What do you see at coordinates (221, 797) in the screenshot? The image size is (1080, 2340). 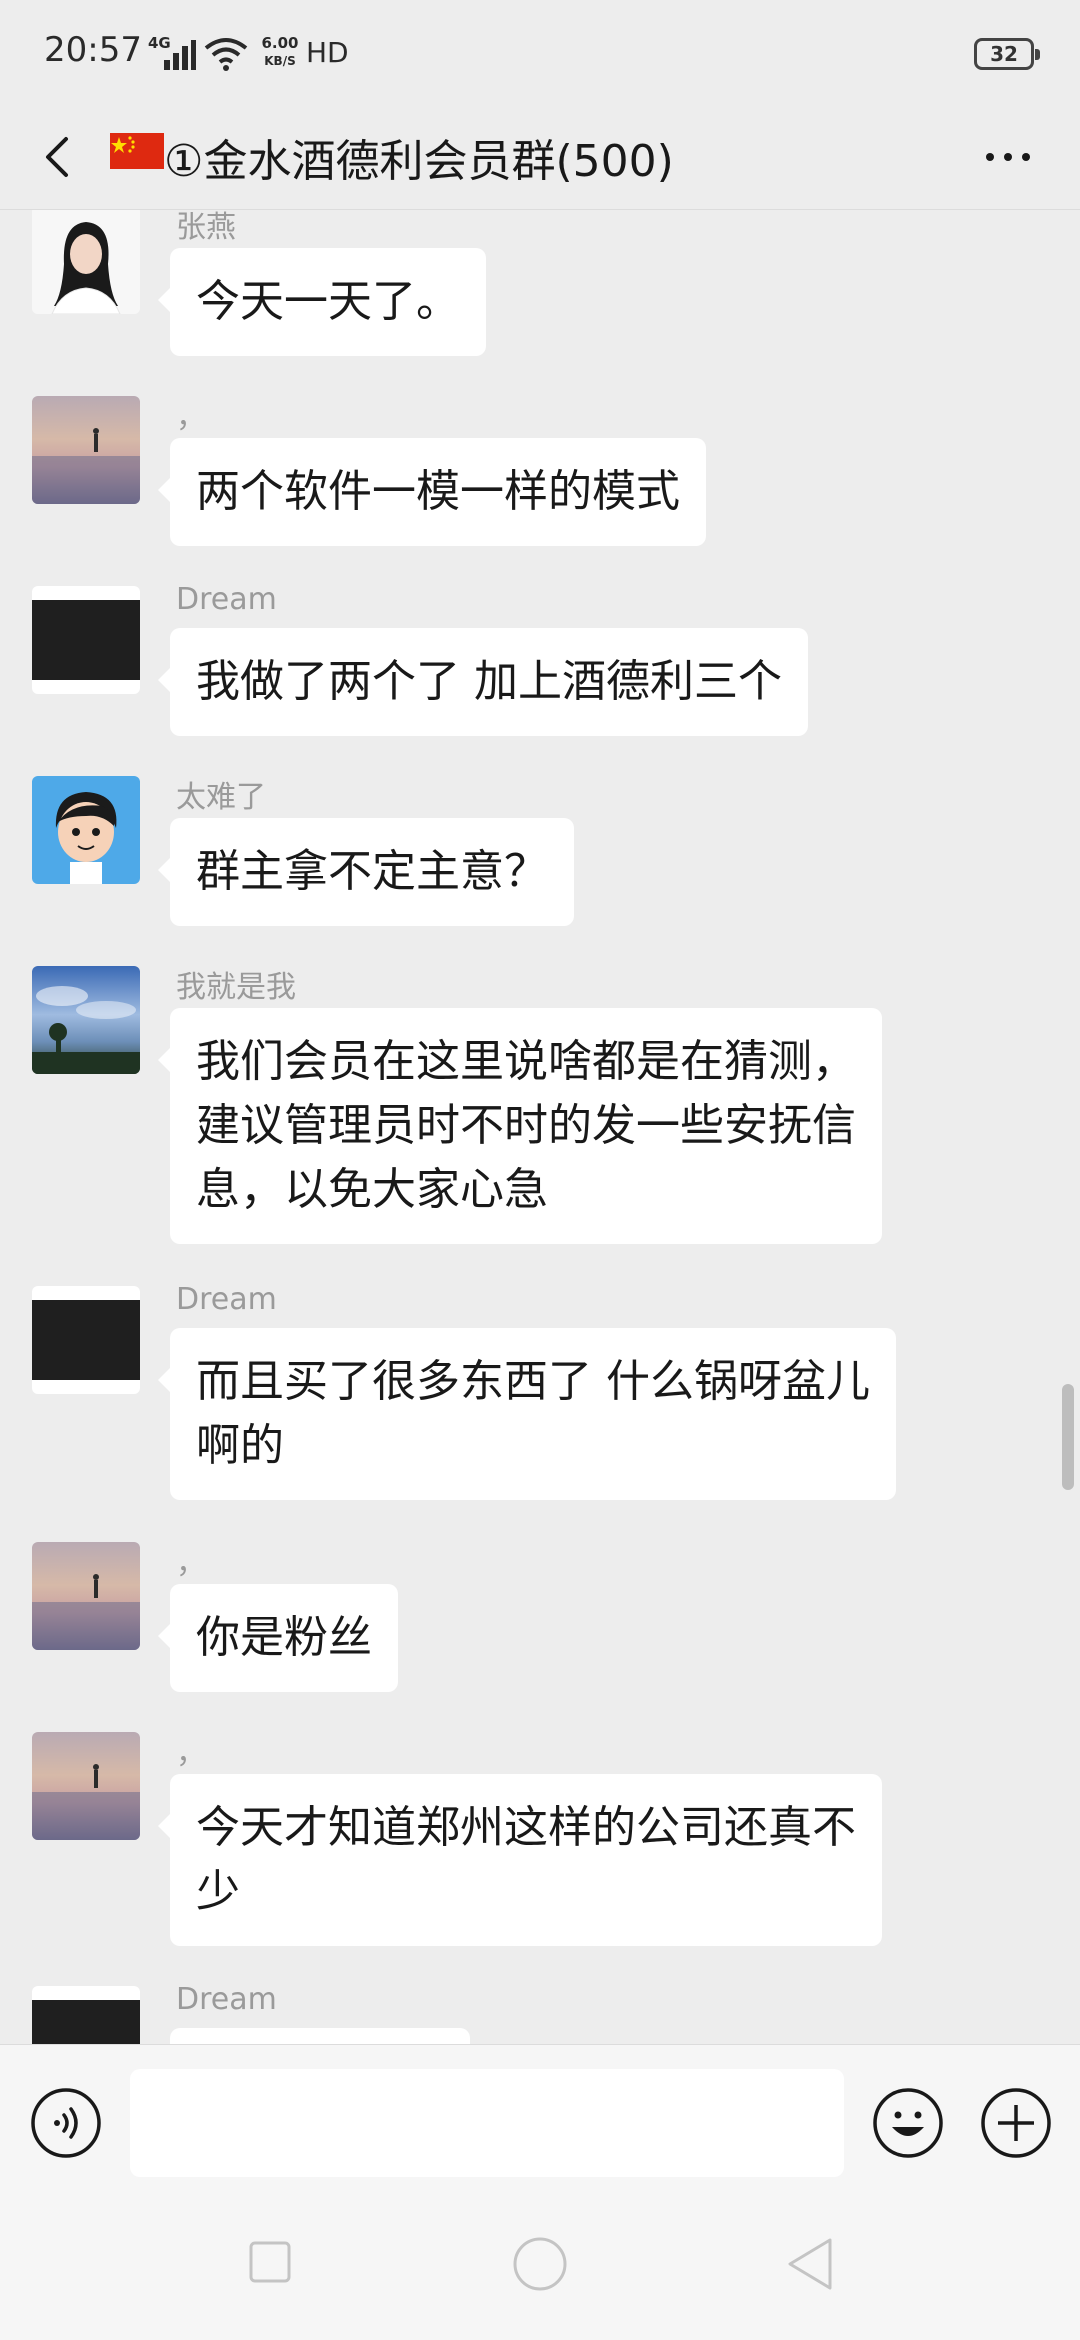 I see `sender-name: 太难了` at bounding box center [221, 797].